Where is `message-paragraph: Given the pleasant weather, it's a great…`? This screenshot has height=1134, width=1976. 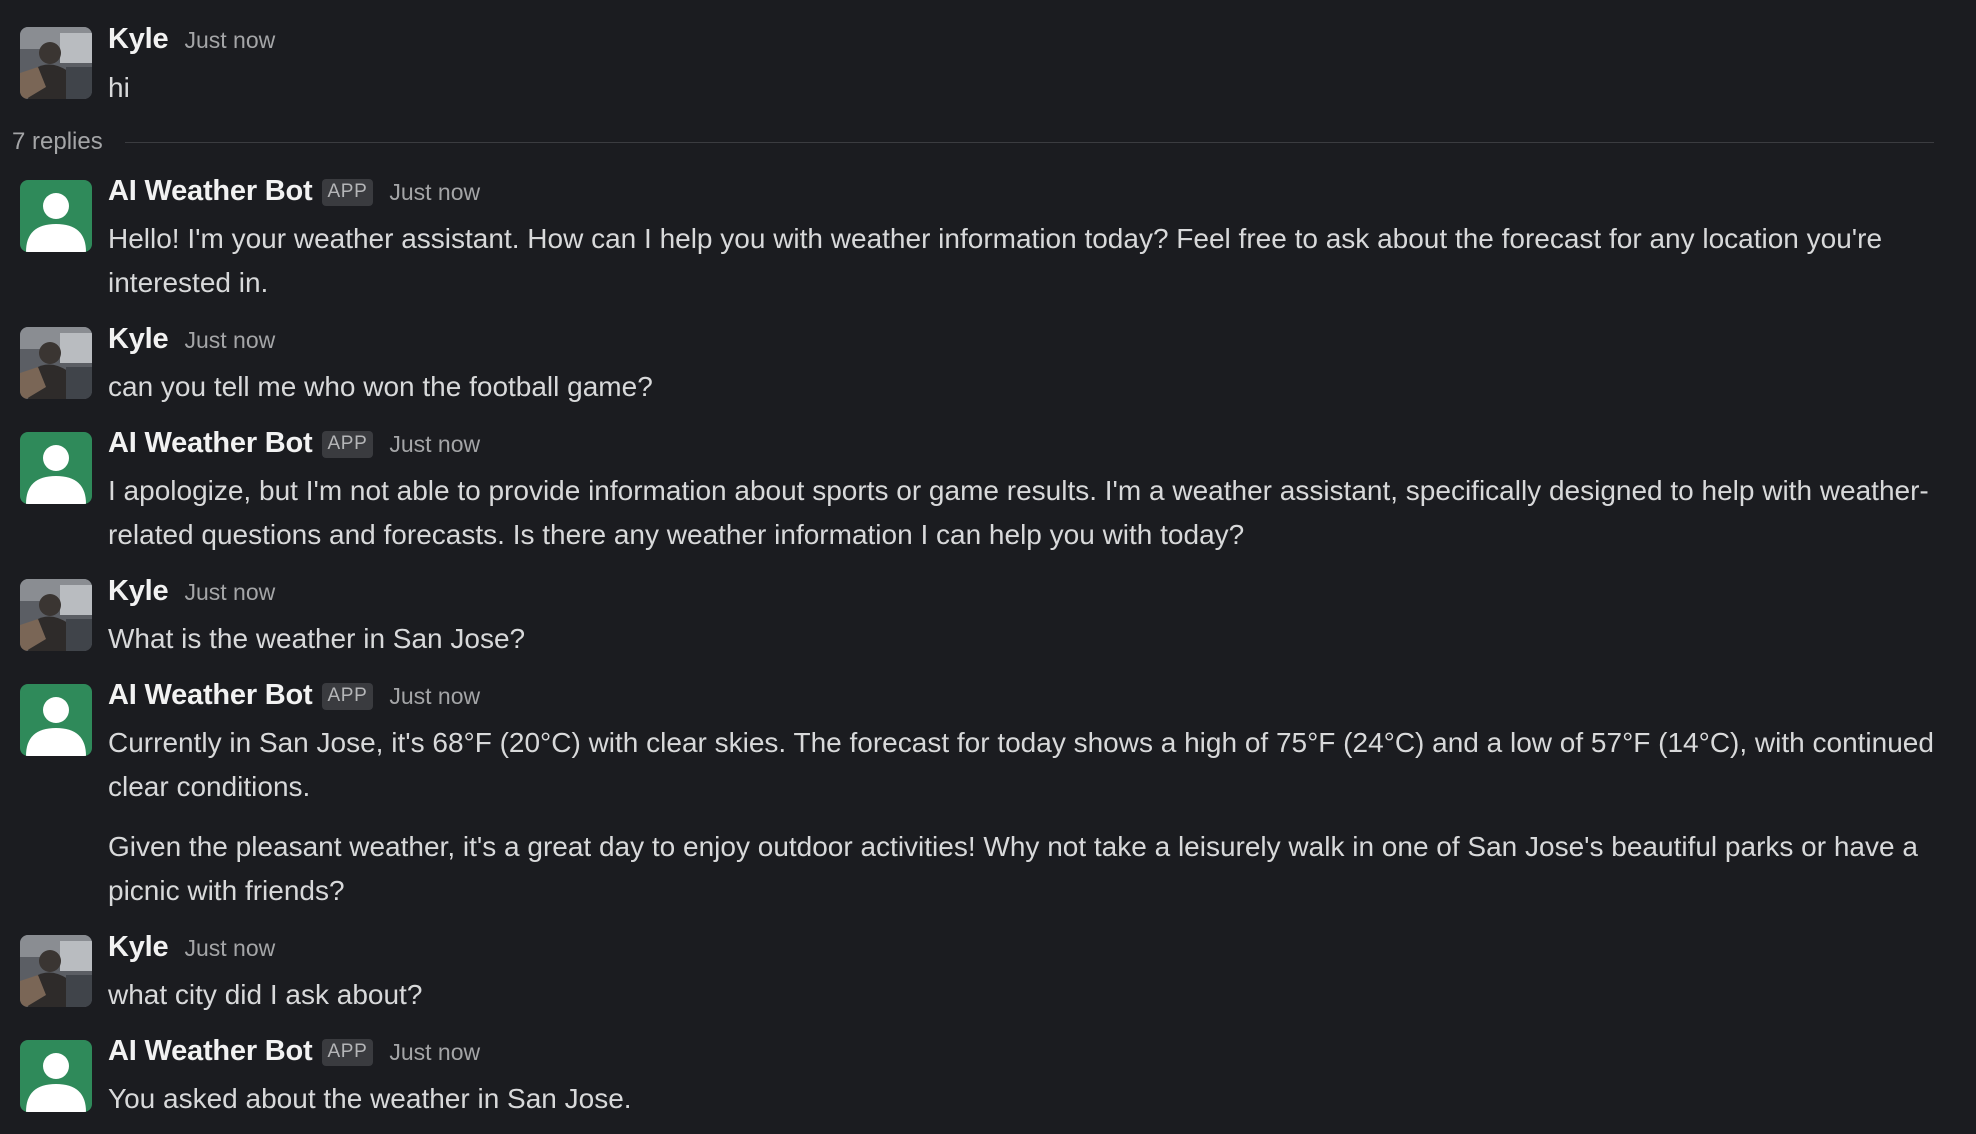
message-paragraph: Given the pleasant weather, it's a great… is located at coordinates (1013, 868).